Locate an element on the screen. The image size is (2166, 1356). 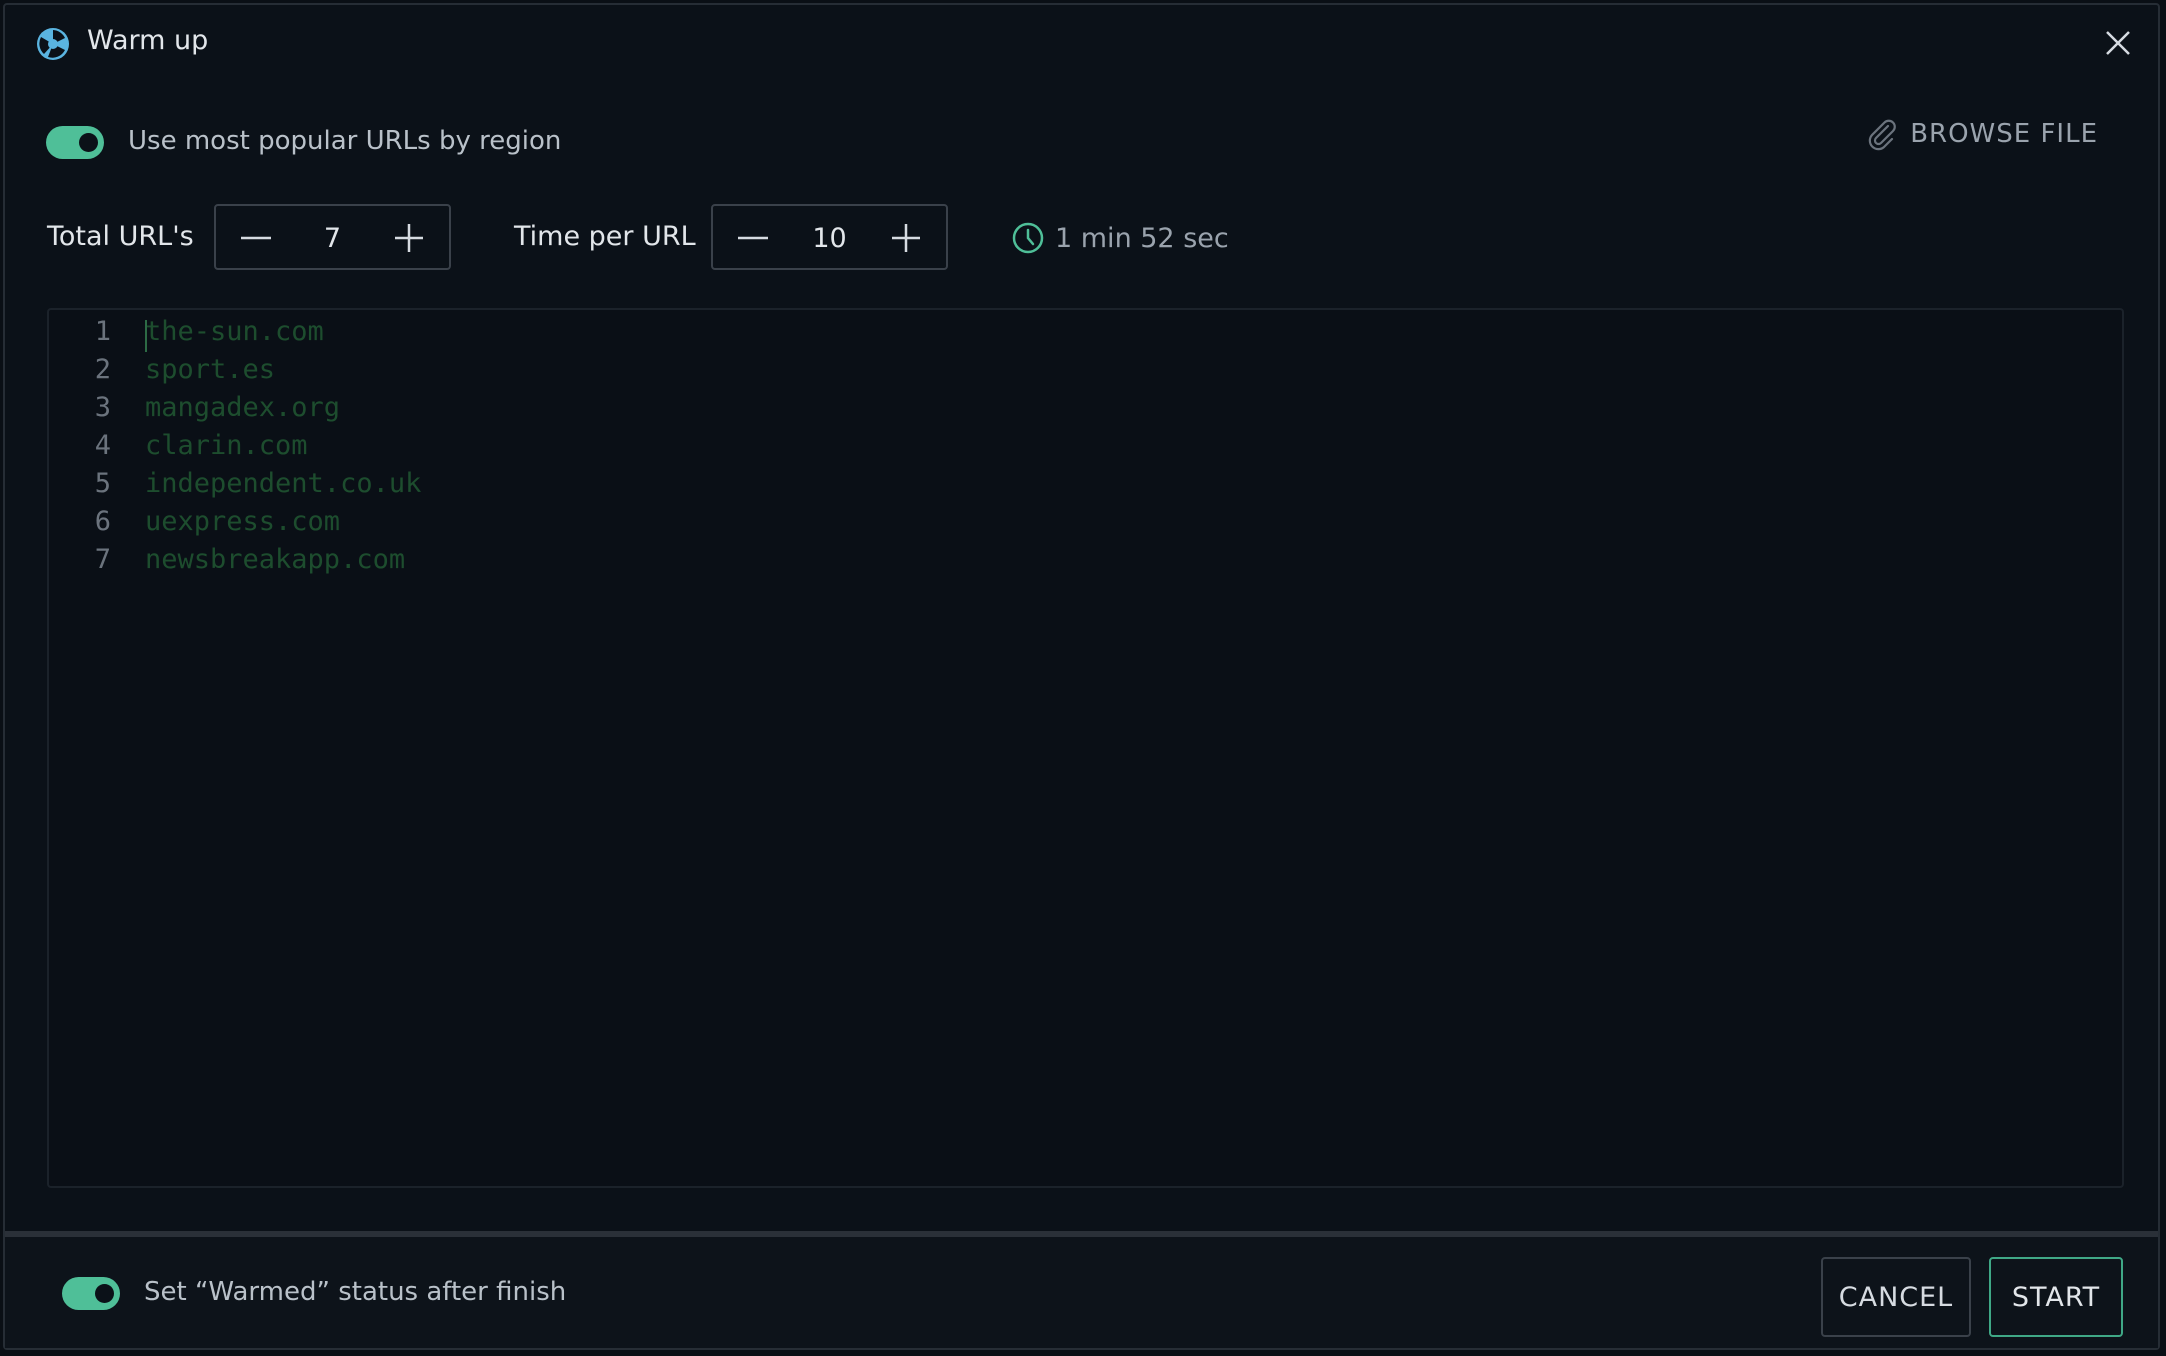
paperclip-icon is located at coordinates (1882, 135).